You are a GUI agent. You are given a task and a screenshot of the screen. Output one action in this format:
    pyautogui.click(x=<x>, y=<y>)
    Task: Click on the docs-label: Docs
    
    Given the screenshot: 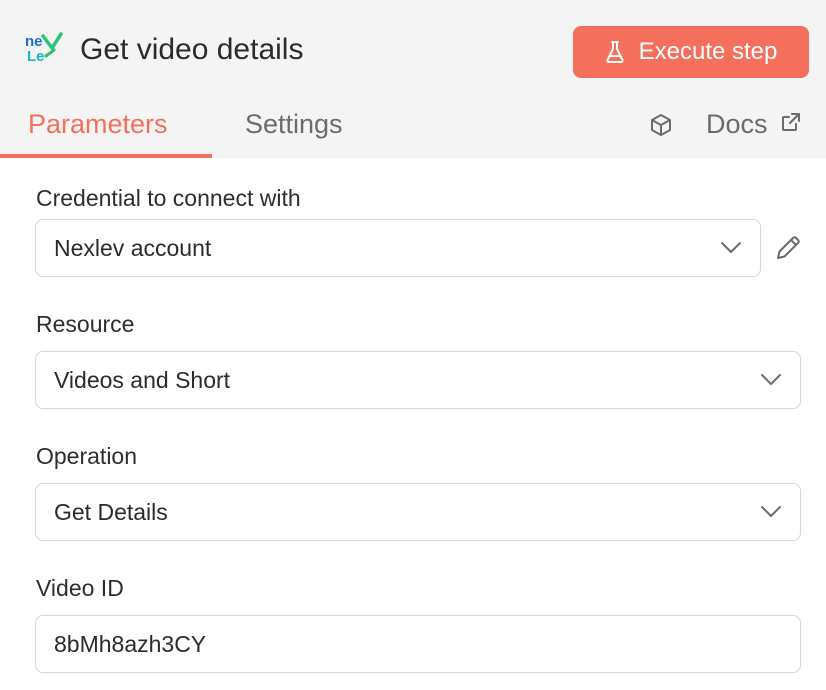 What is the action you would take?
    pyautogui.click(x=737, y=124)
    